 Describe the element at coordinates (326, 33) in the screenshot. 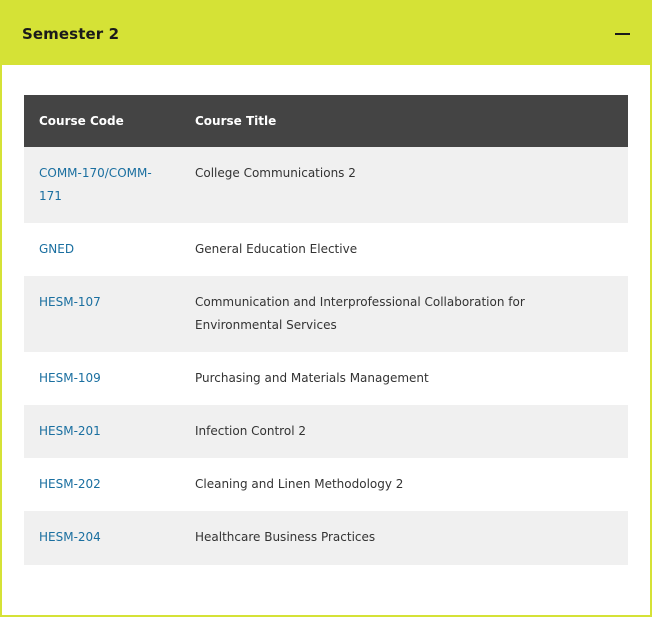

I see `semester-accordion-header: Semester 2` at that location.